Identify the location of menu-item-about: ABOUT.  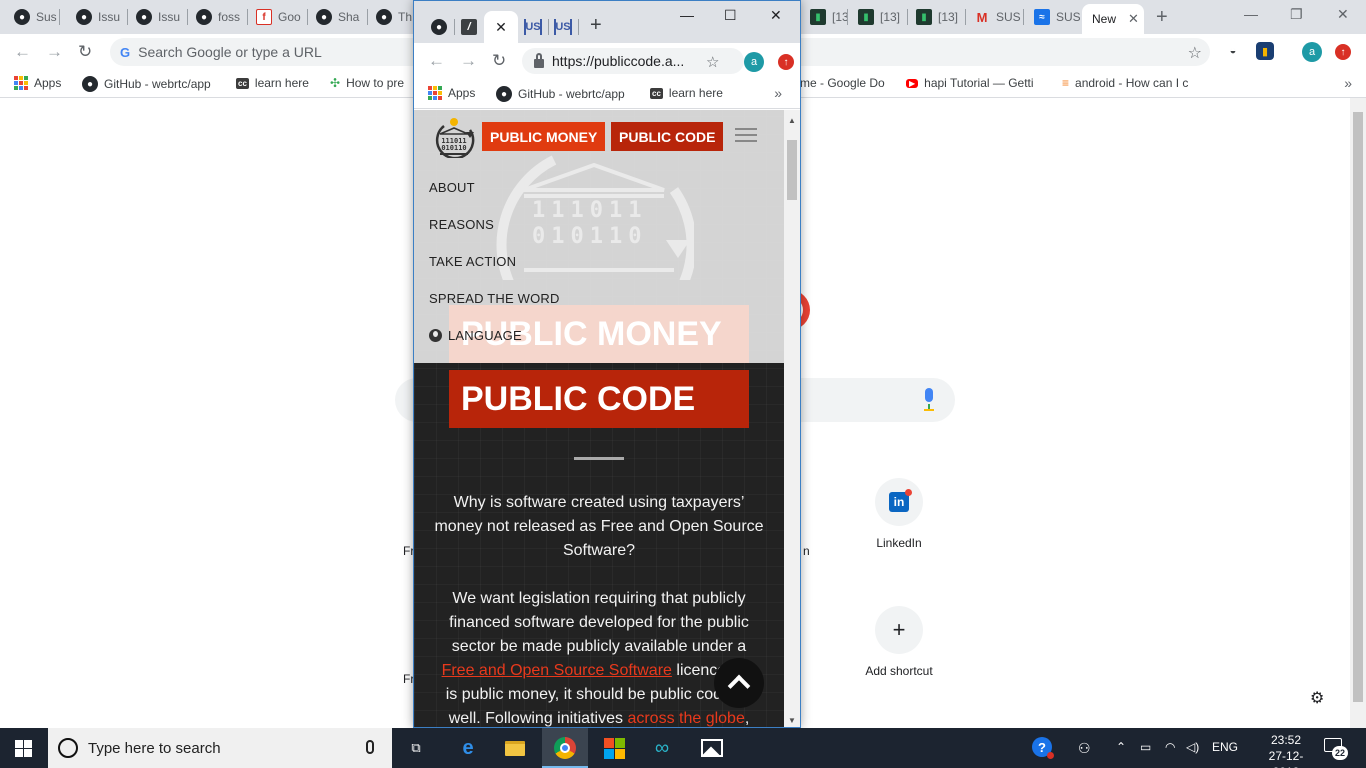
(452, 187).